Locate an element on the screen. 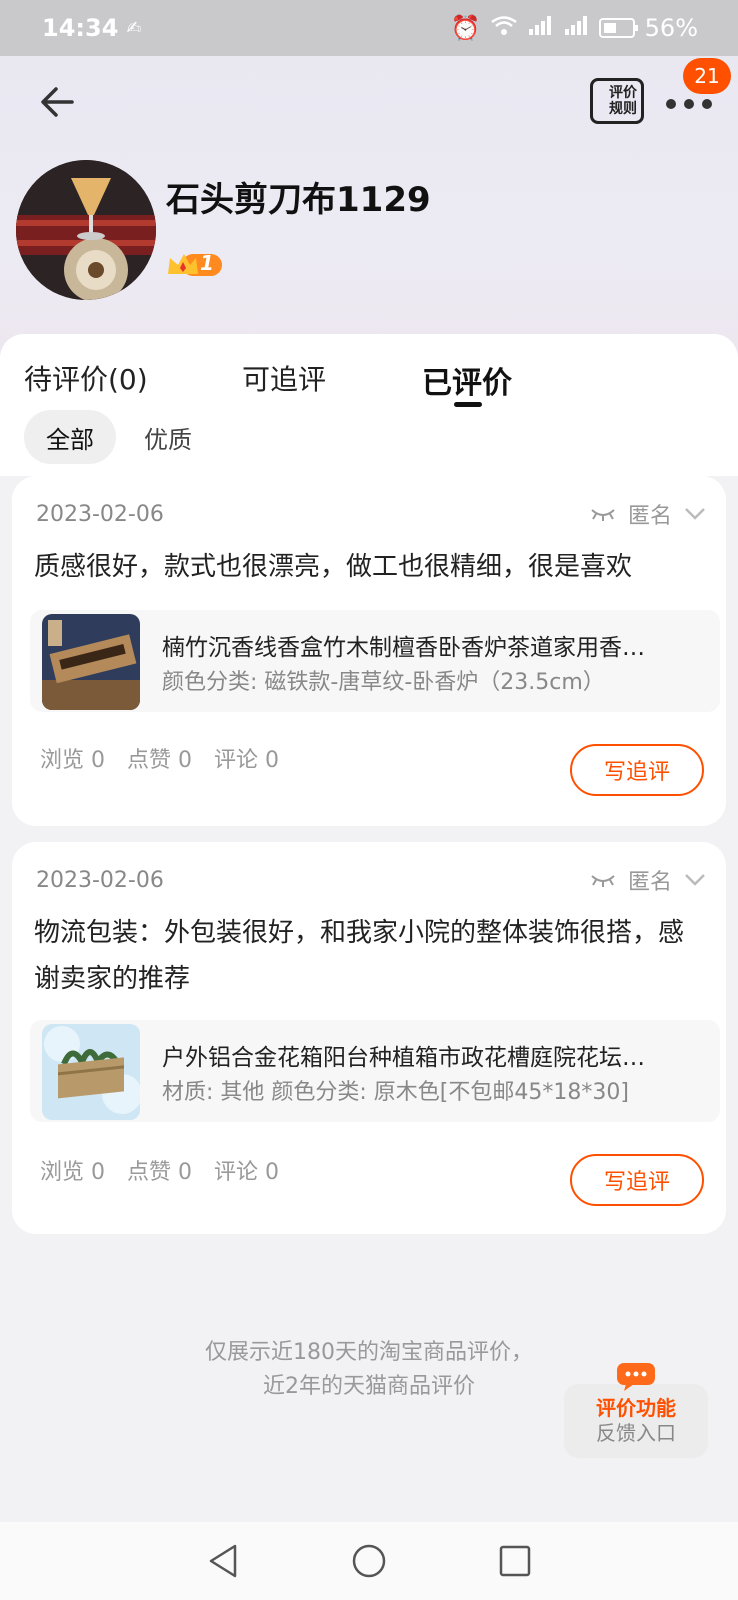 The image size is (738, 1600). nav-recents-button is located at coordinates (515, 1561).